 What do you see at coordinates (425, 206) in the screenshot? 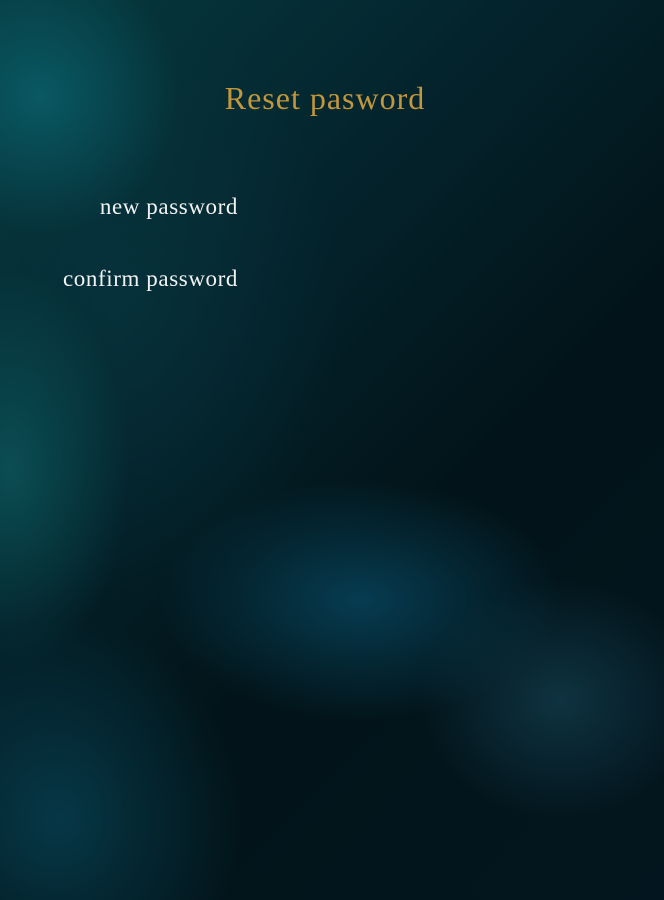
I see `new-password-input` at bounding box center [425, 206].